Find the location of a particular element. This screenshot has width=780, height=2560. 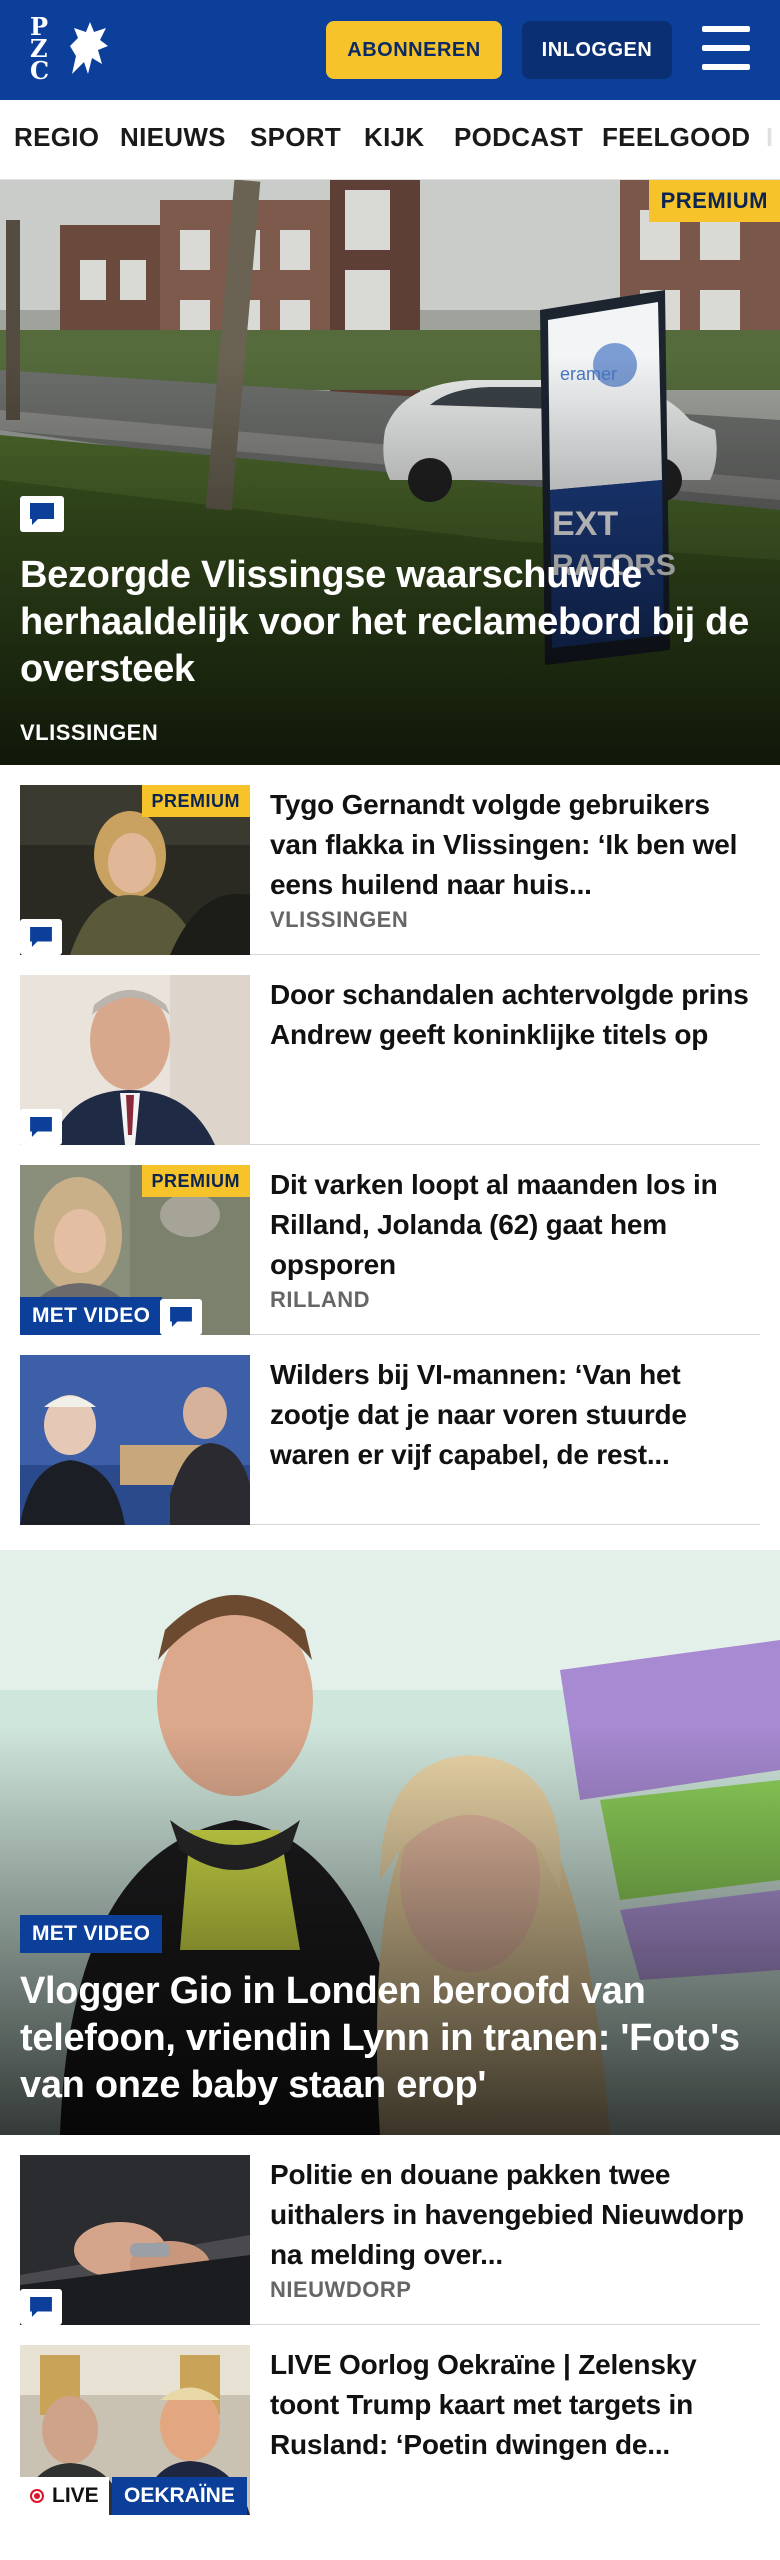

subscribe-button: ABONNEREN is located at coordinates (414, 50).